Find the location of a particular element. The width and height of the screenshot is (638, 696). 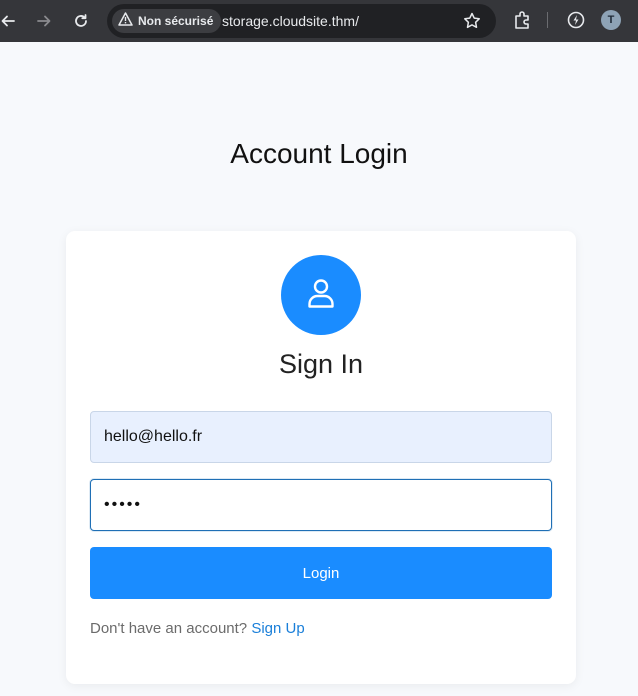

reload-button is located at coordinates (81, 21).